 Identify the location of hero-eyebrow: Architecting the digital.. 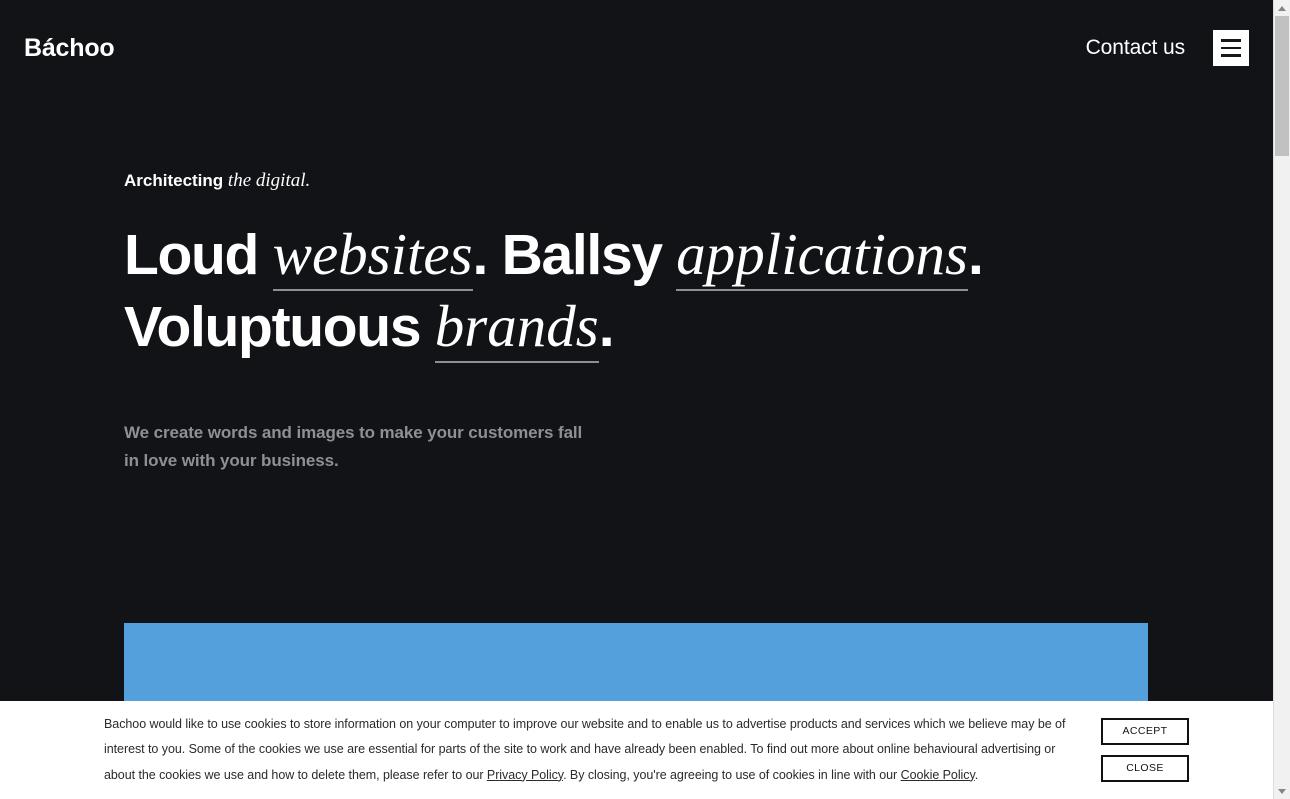
(649, 181).